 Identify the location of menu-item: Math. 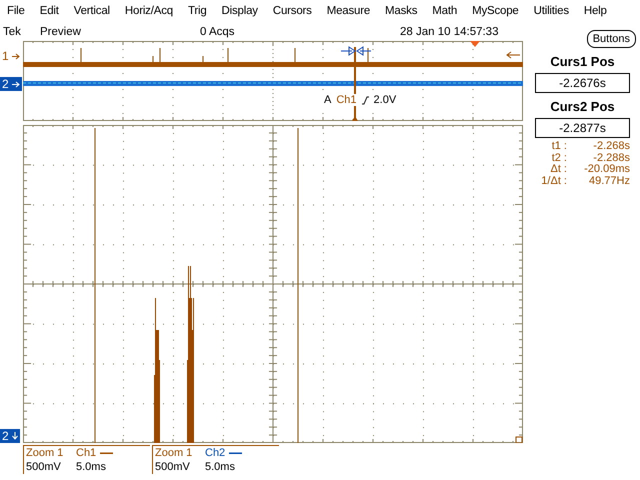
(445, 11).